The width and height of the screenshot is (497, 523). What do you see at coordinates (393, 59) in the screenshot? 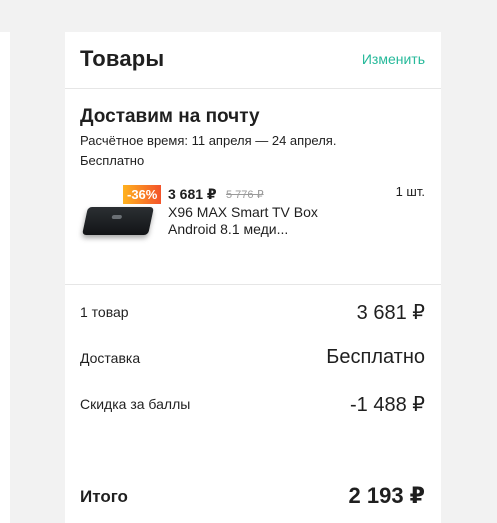
I see `edit-link: Изменить` at bounding box center [393, 59].